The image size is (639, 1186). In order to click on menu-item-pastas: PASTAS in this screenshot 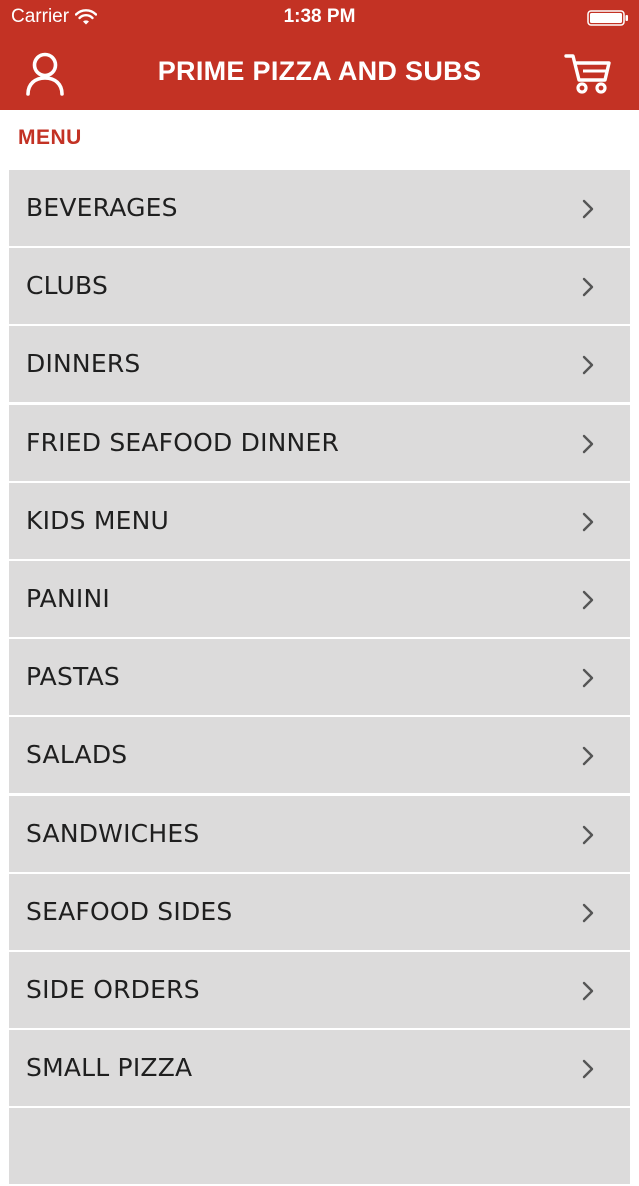, I will do `click(319, 677)`.